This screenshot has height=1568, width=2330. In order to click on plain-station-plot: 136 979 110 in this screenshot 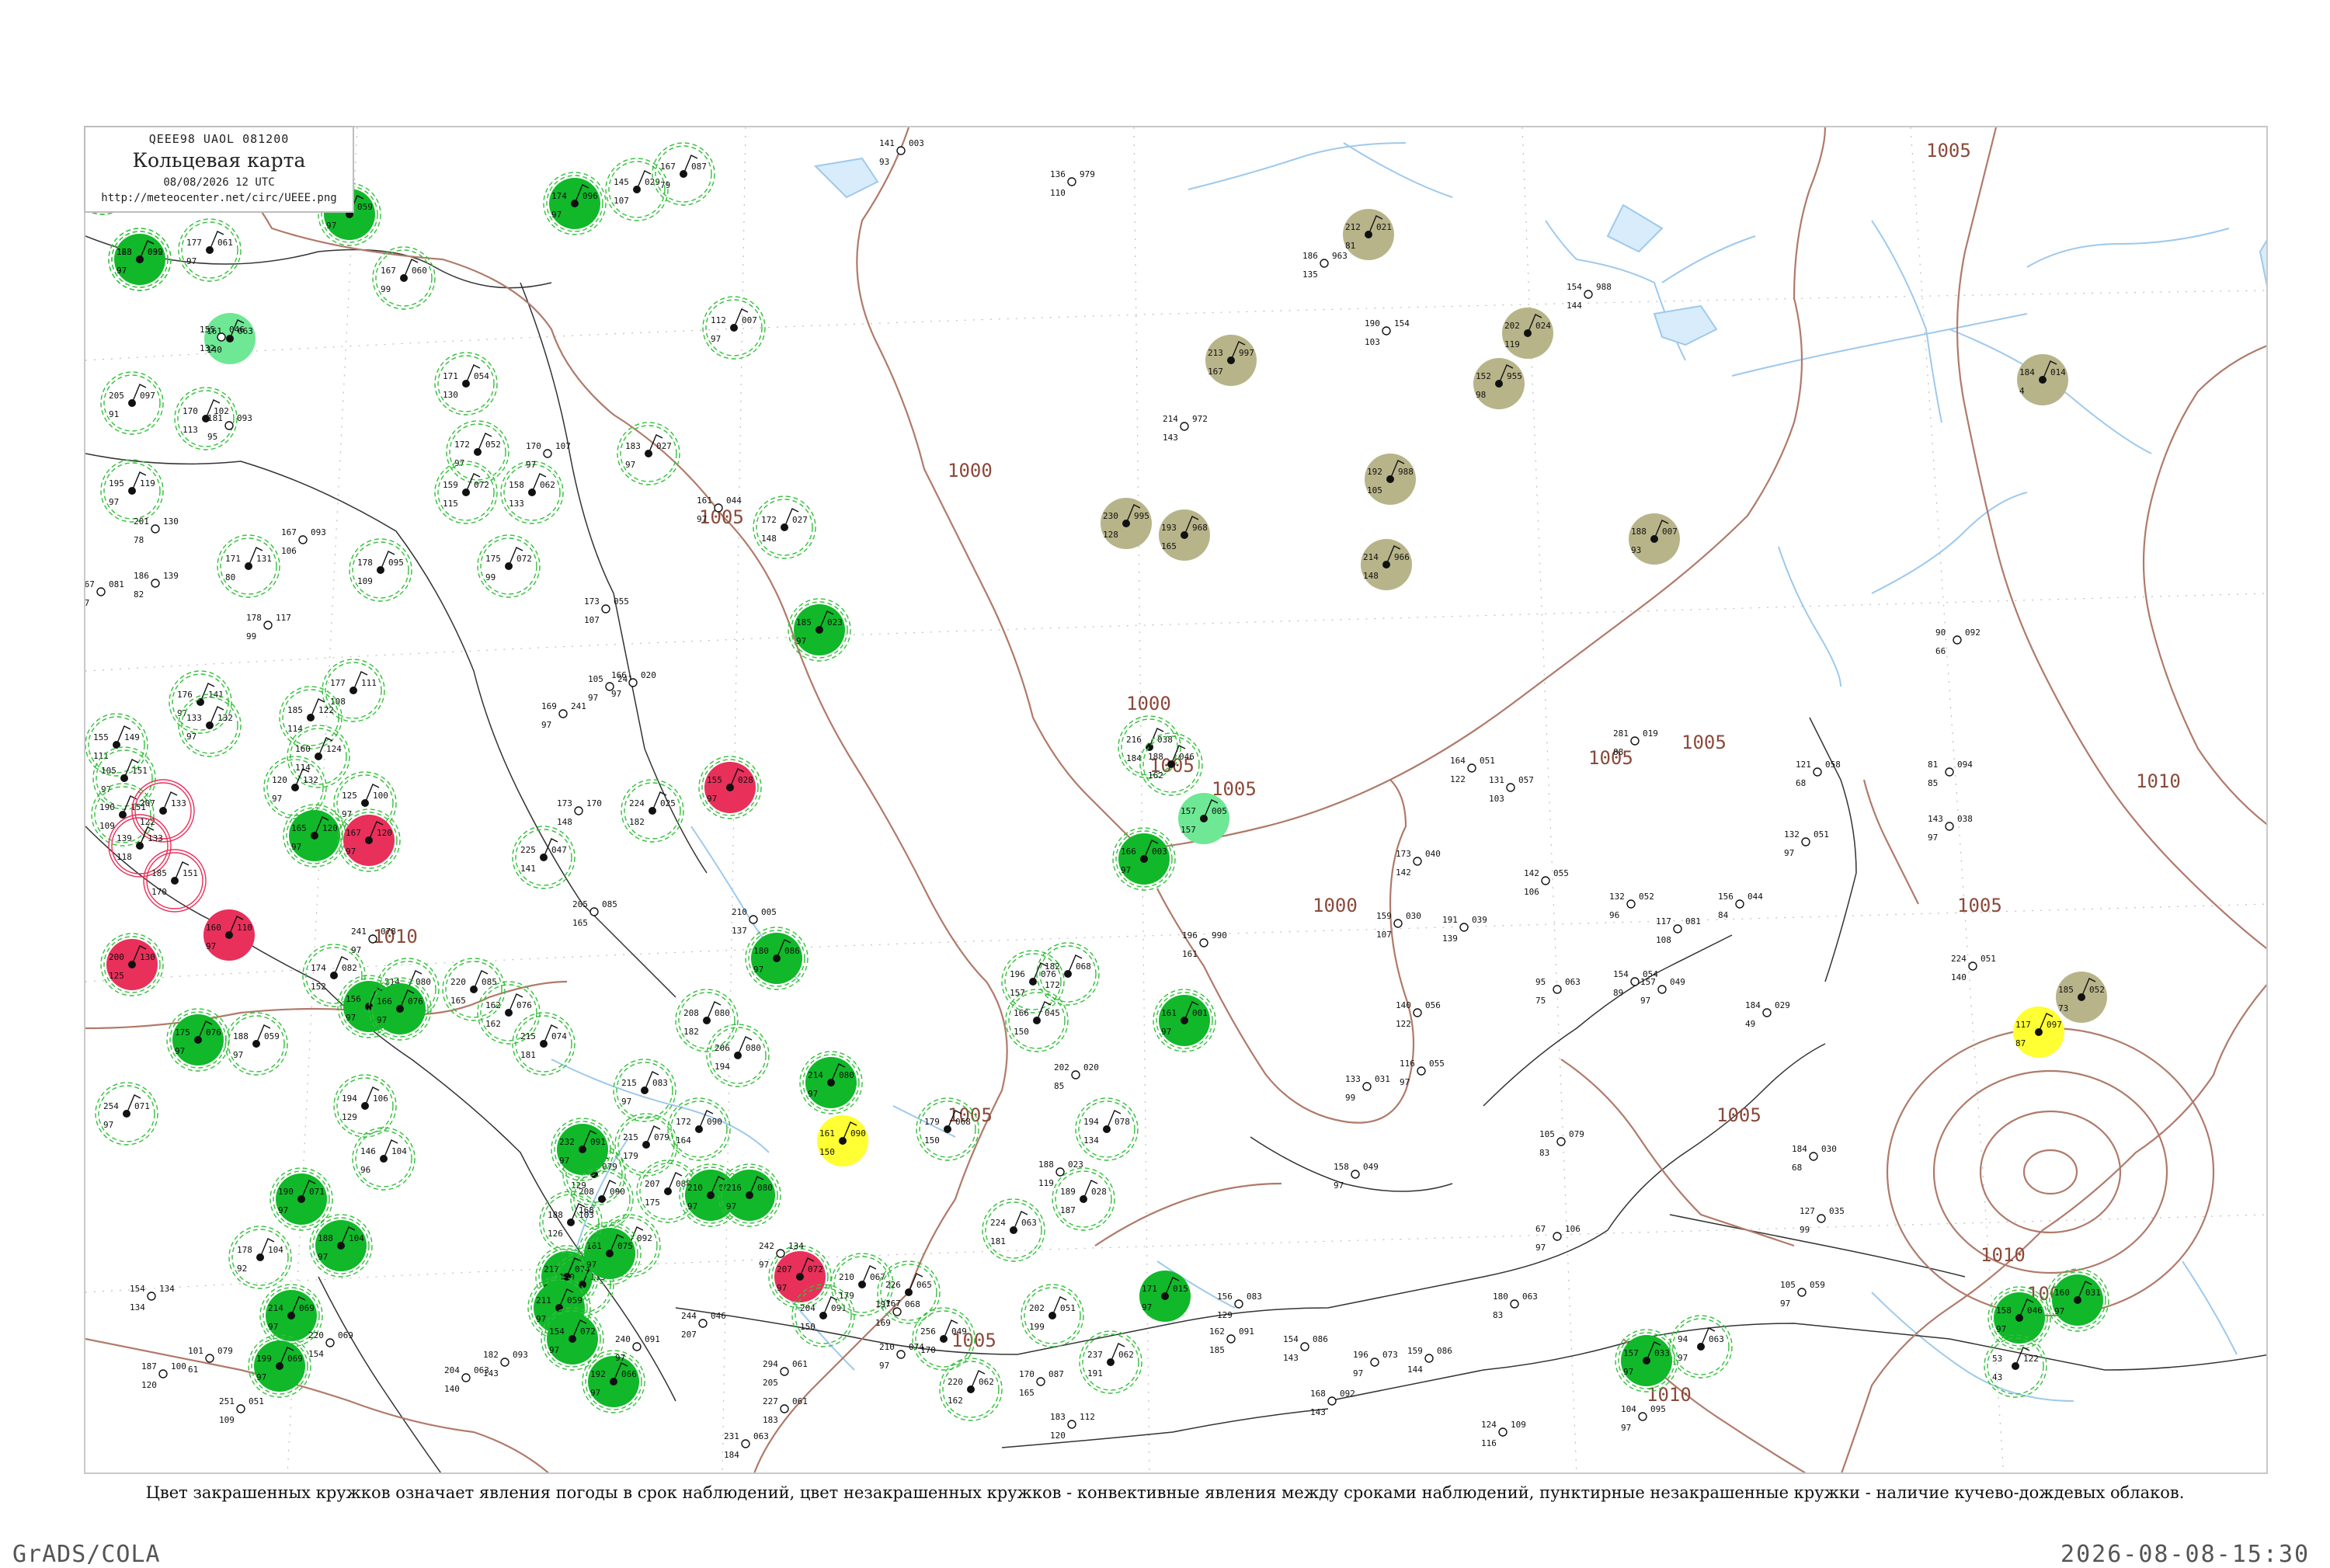, I will do `click(1072, 183)`.